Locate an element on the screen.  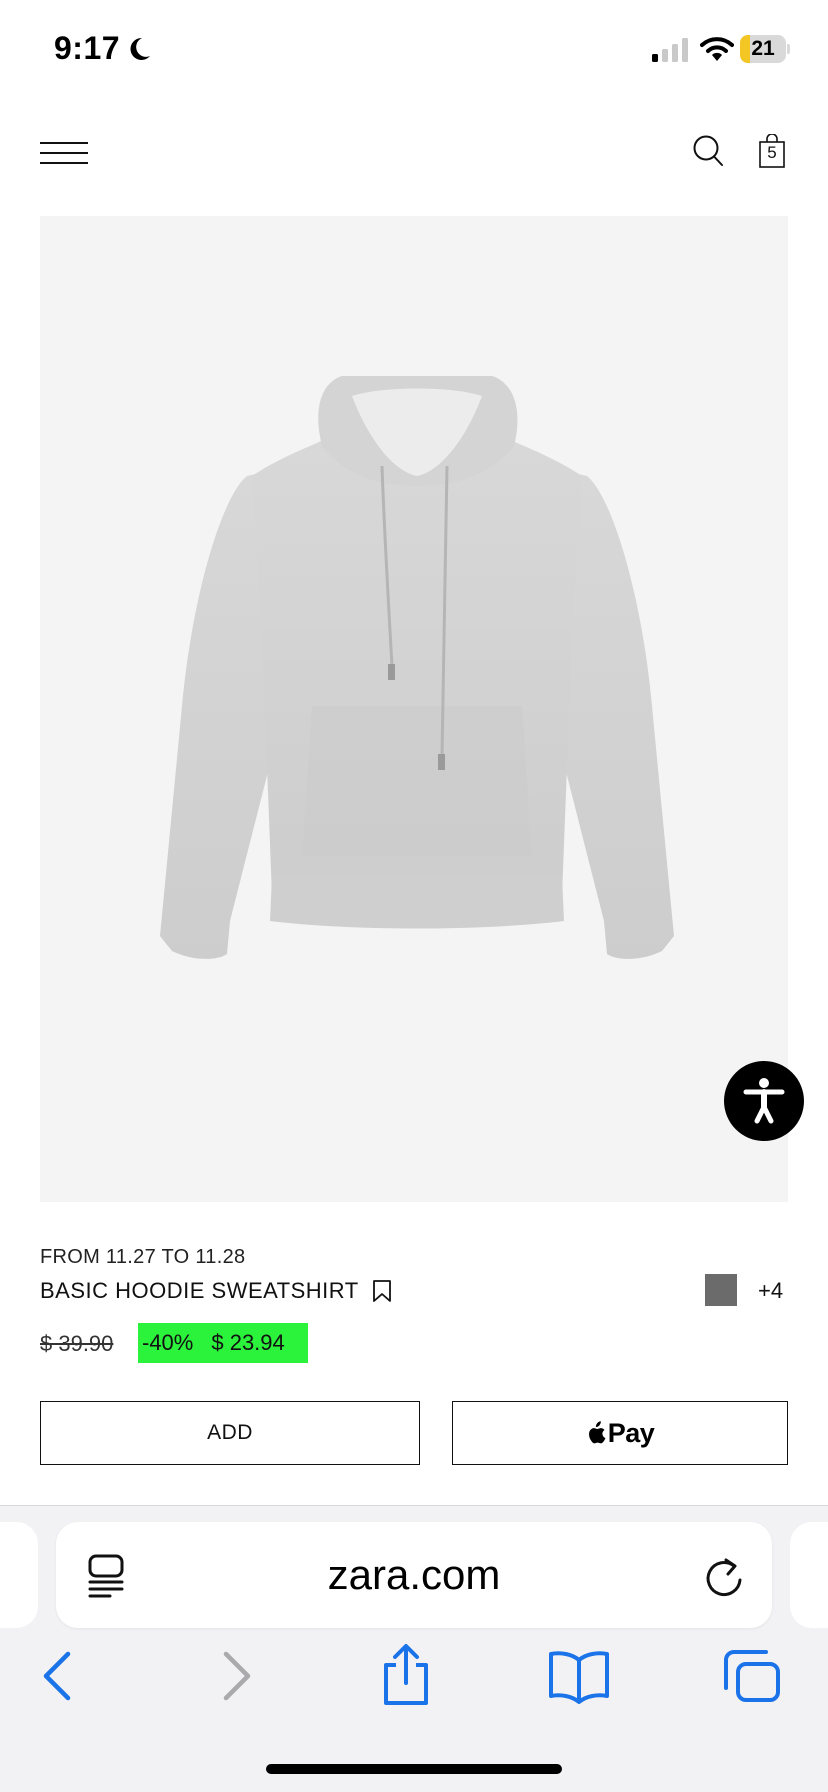
battery-level: 21 is located at coordinates (763, 48).